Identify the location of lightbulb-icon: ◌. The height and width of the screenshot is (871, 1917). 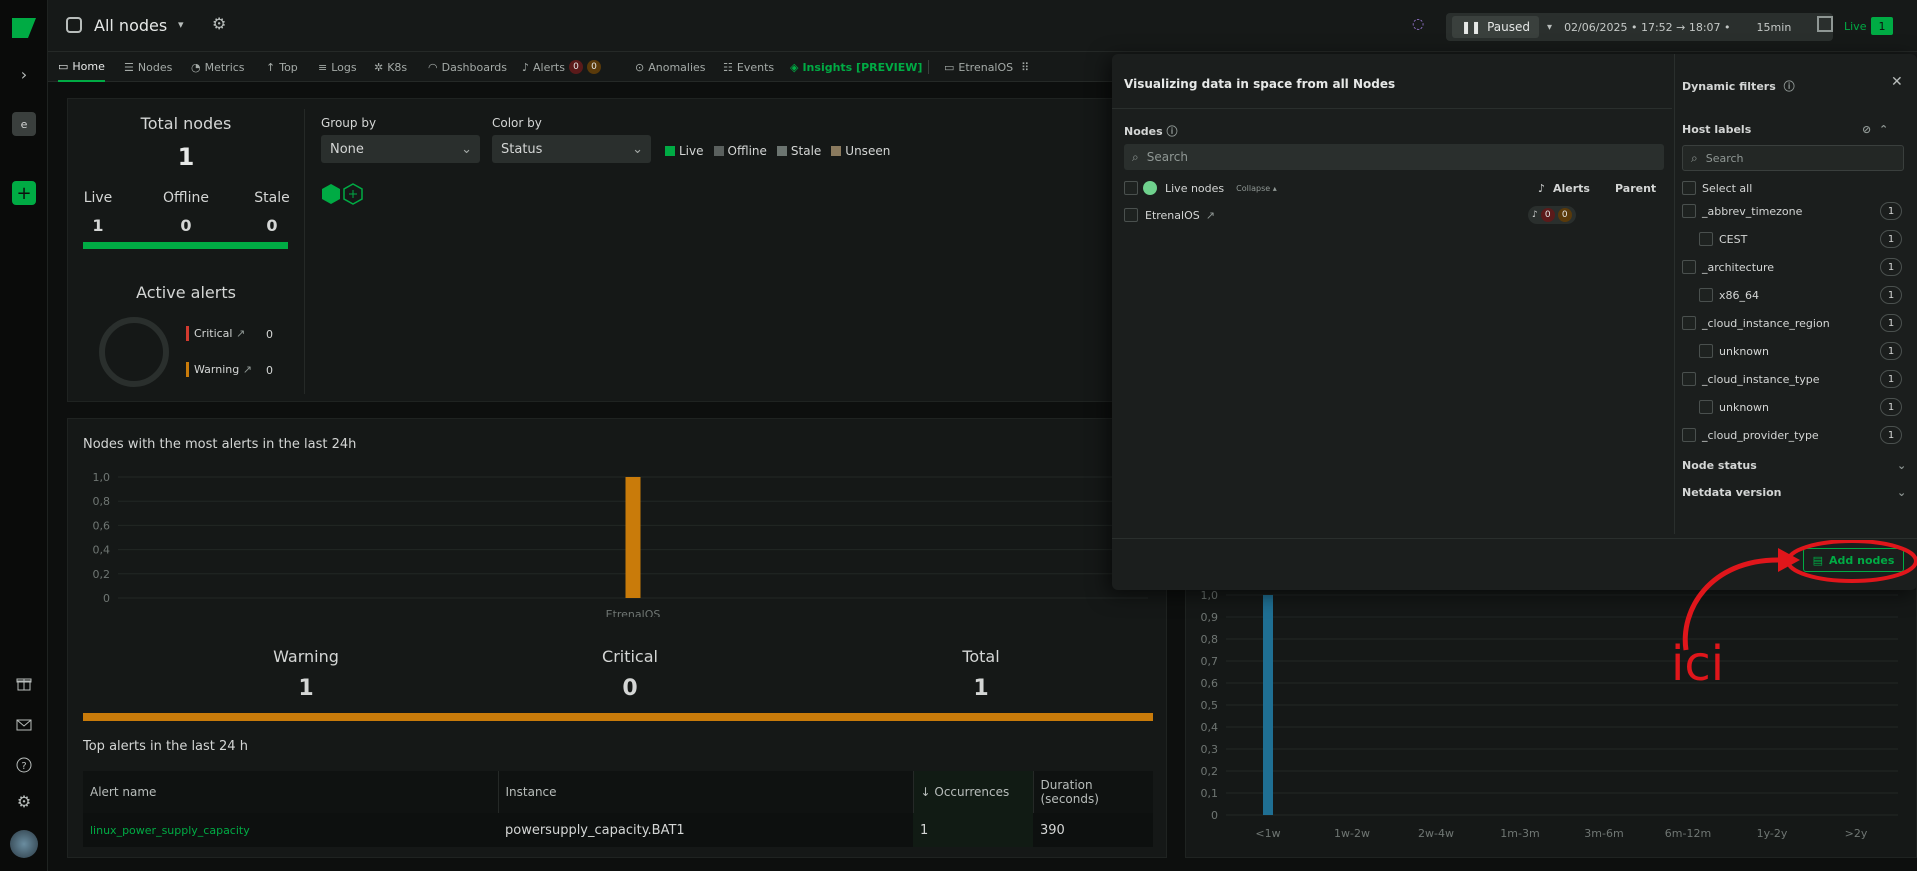
(1418, 24).